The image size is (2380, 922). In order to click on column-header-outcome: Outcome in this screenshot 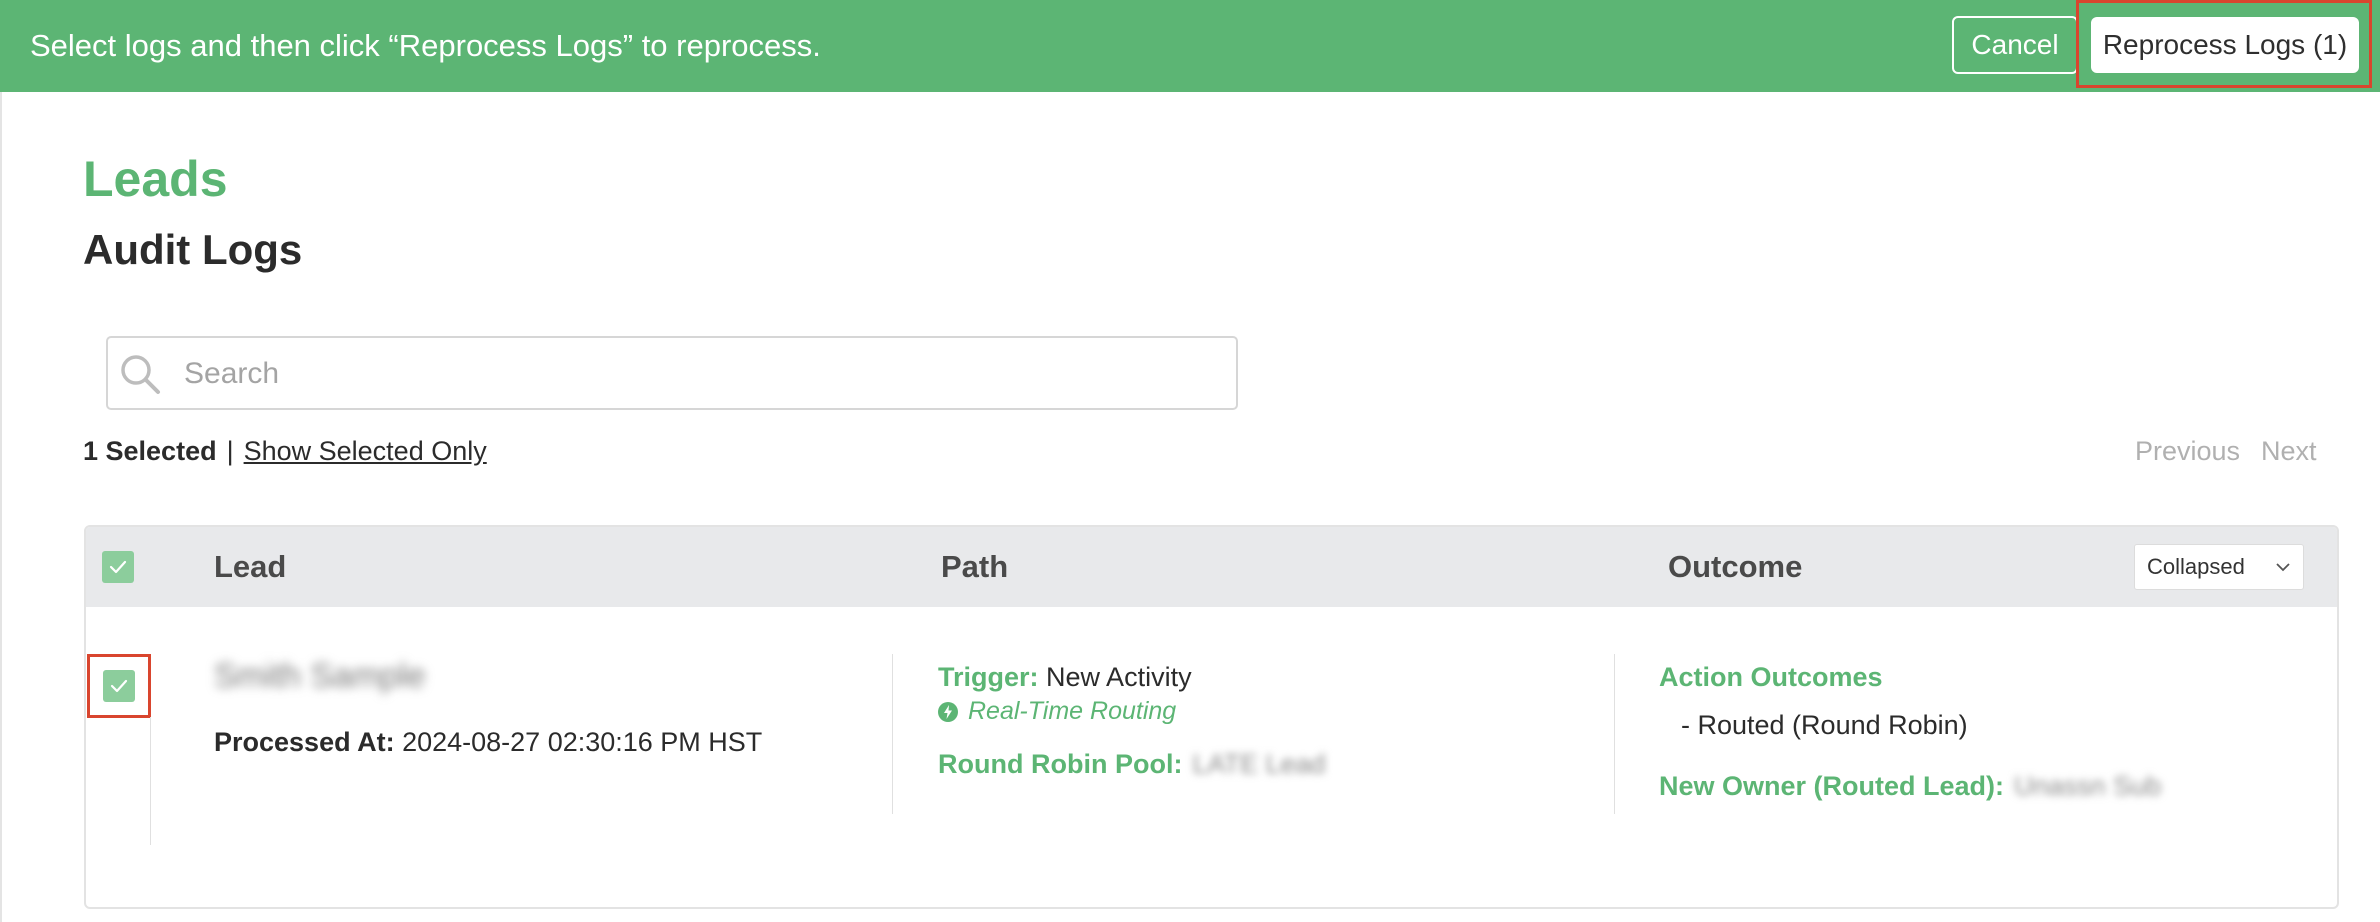, I will do `click(1735, 567)`.